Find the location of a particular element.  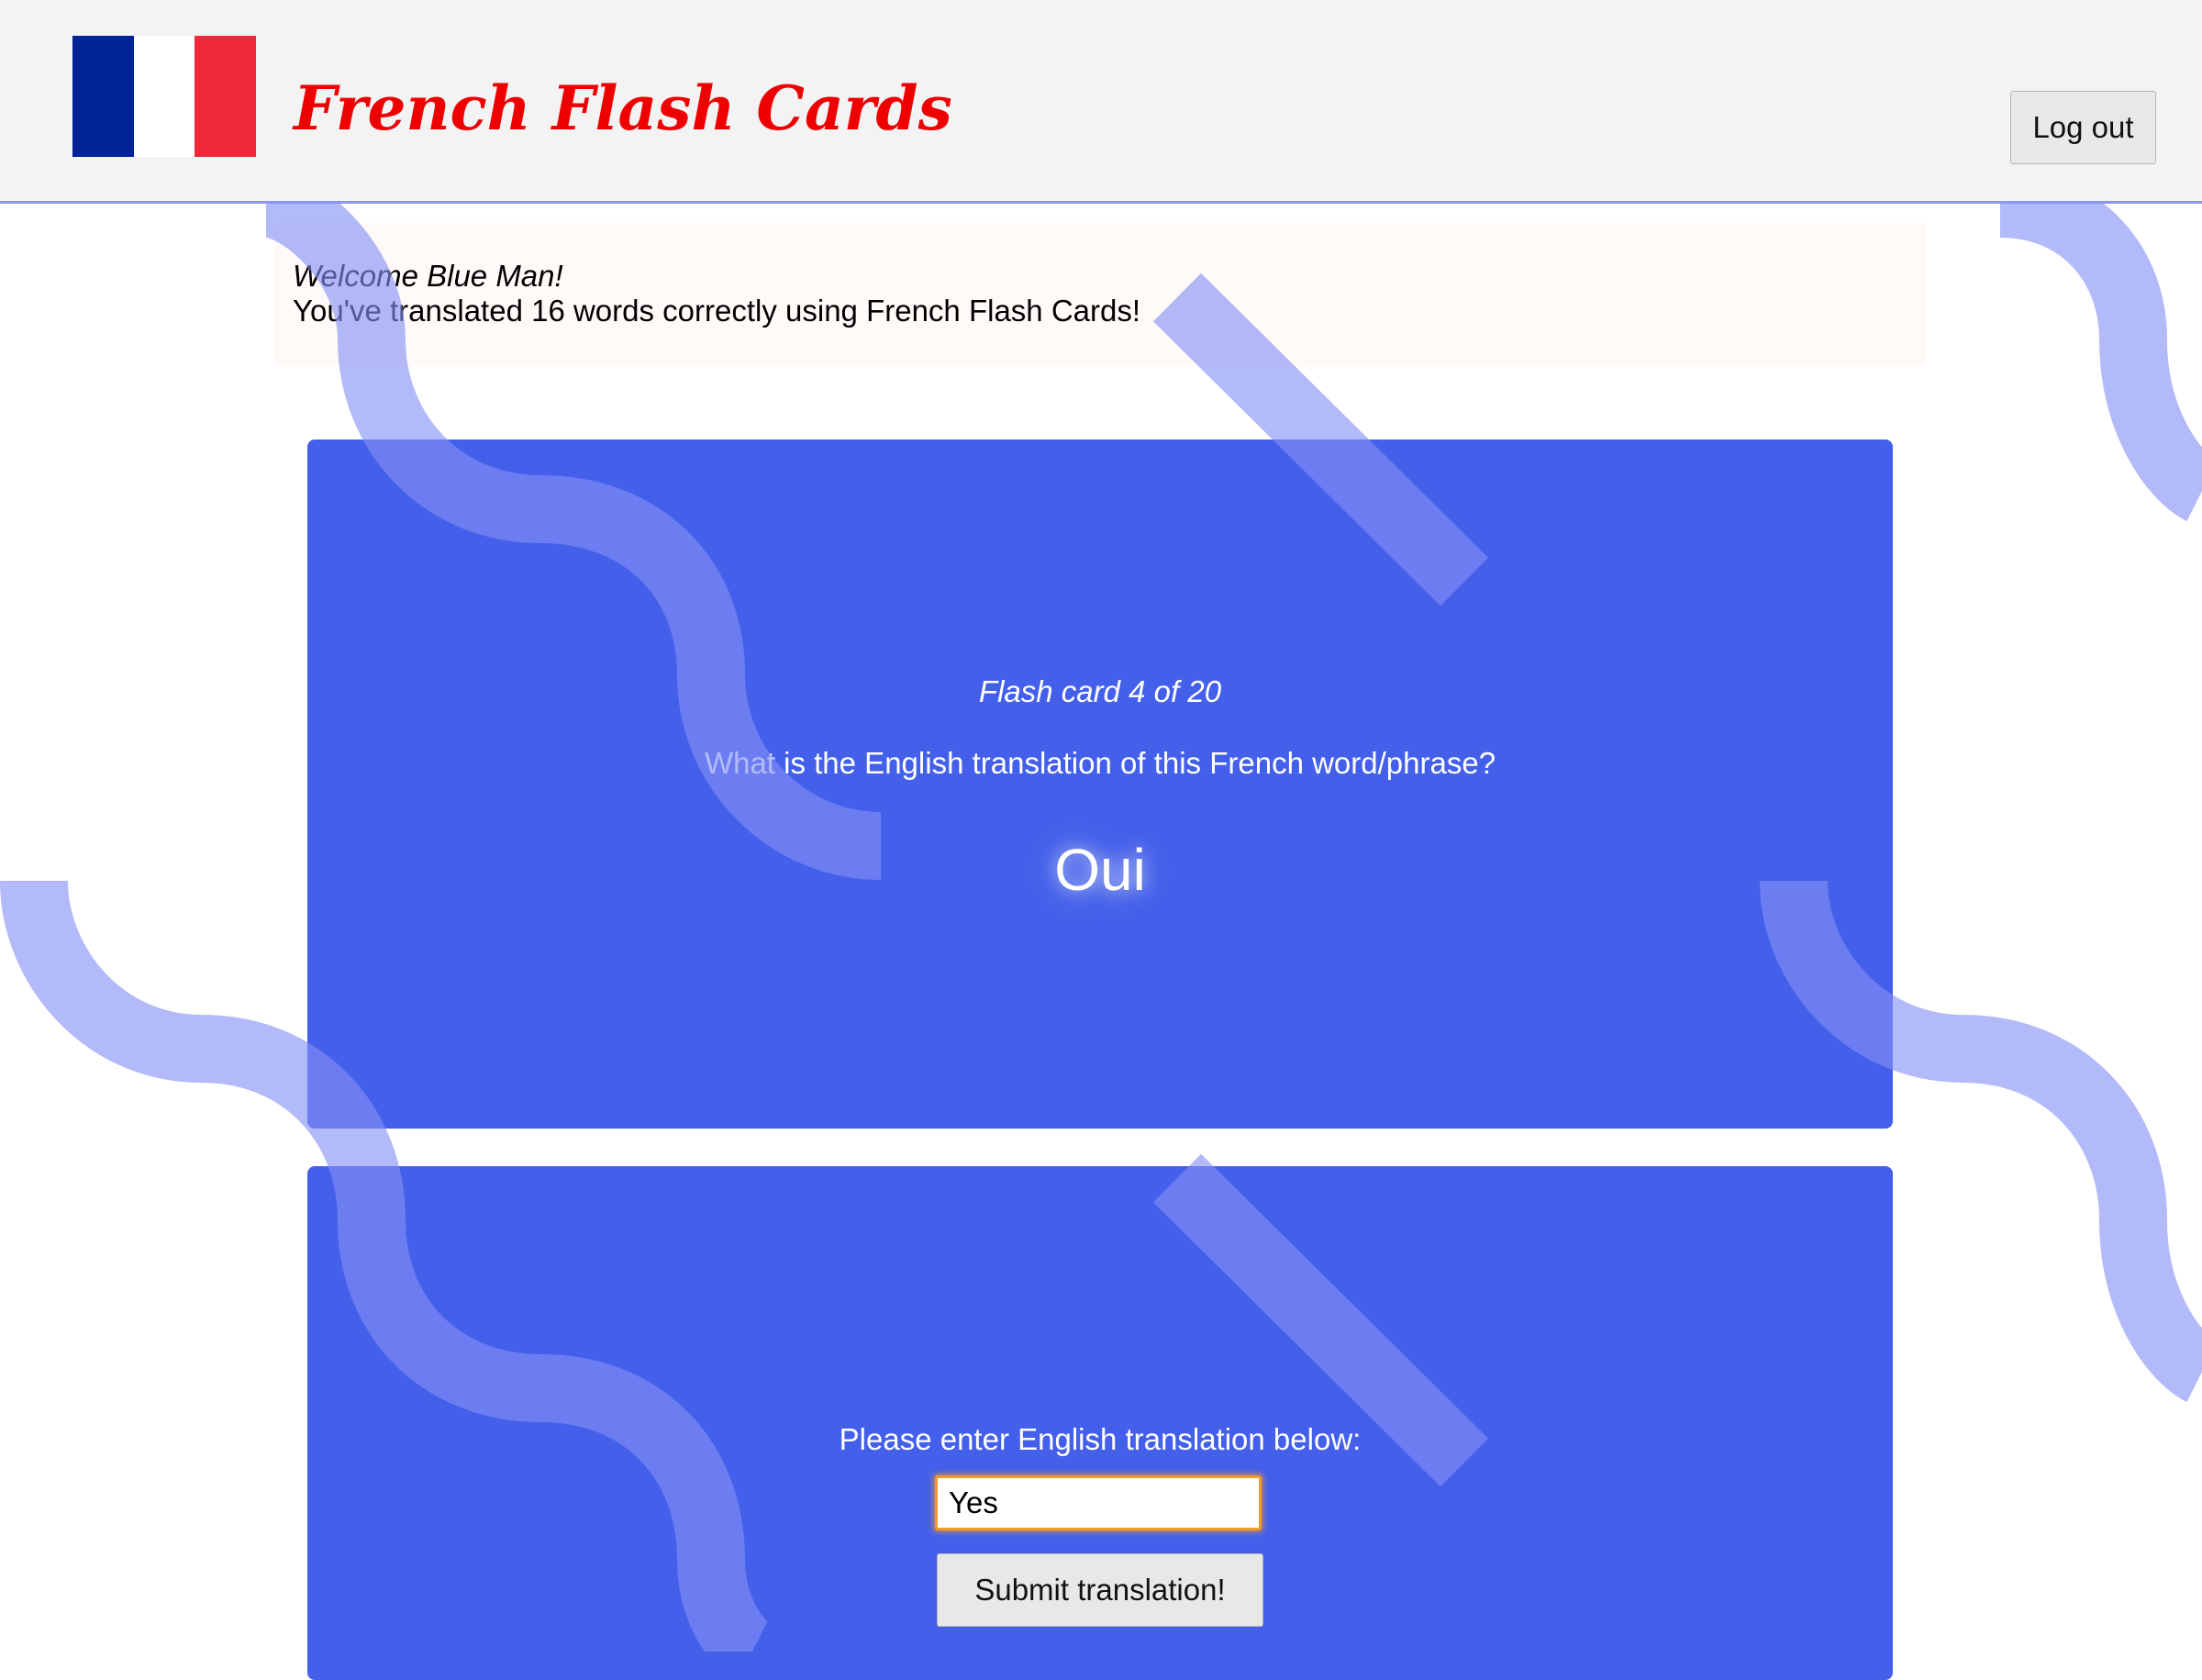

logout-button: Log out is located at coordinates (2083, 127).